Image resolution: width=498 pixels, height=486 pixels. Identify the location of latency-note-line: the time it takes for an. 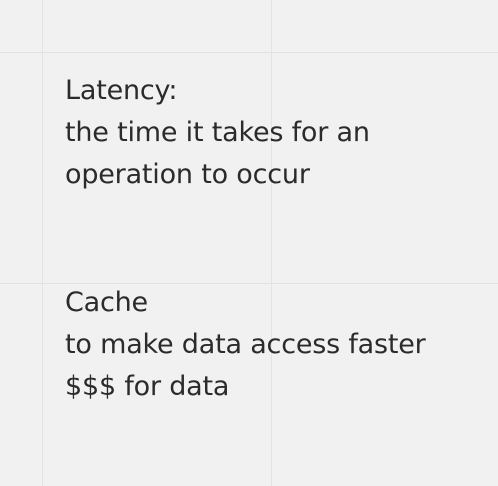
(217, 132).